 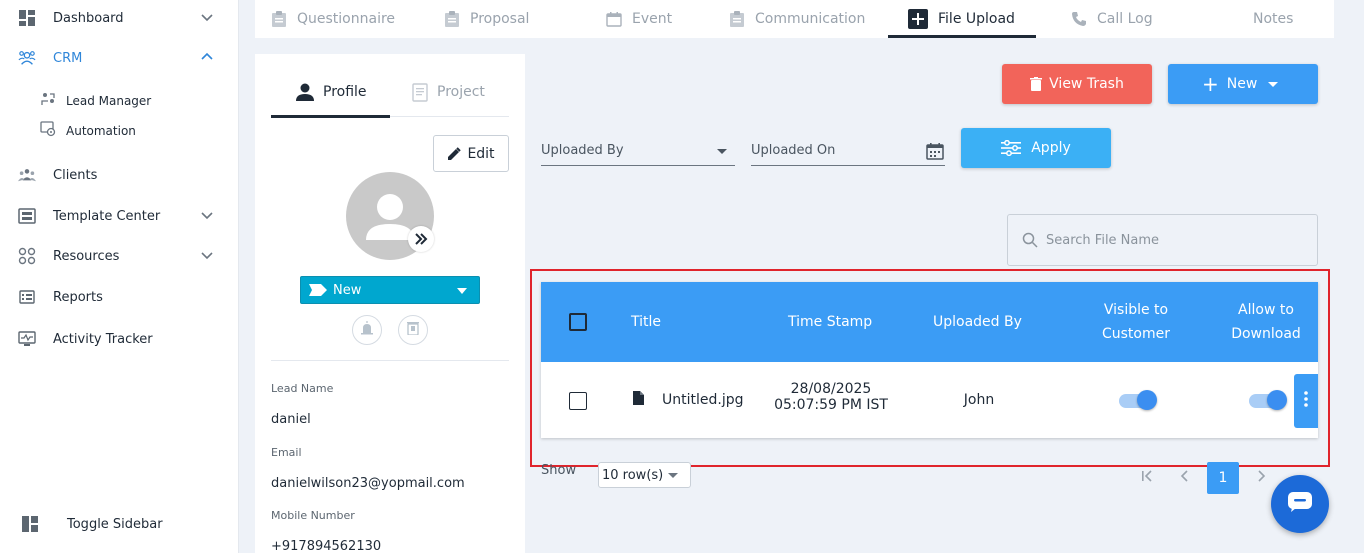 What do you see at coordinates (318, 290) in the screenshot?
I see `tag-icon` at bounding box center [318, 290].